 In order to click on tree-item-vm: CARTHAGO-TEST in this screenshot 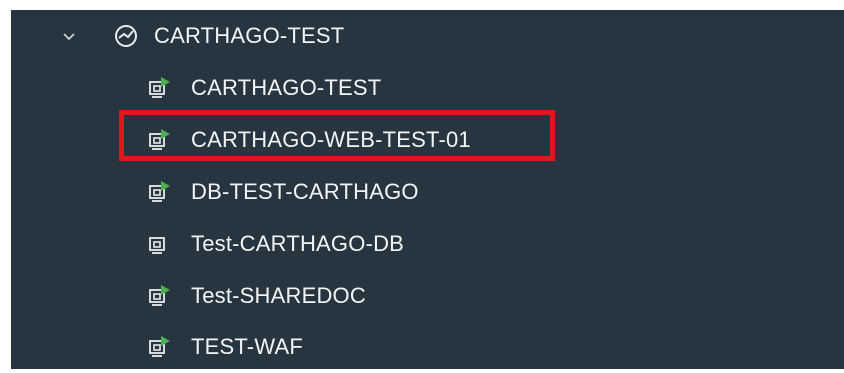, I will do `click(427, 88)`.